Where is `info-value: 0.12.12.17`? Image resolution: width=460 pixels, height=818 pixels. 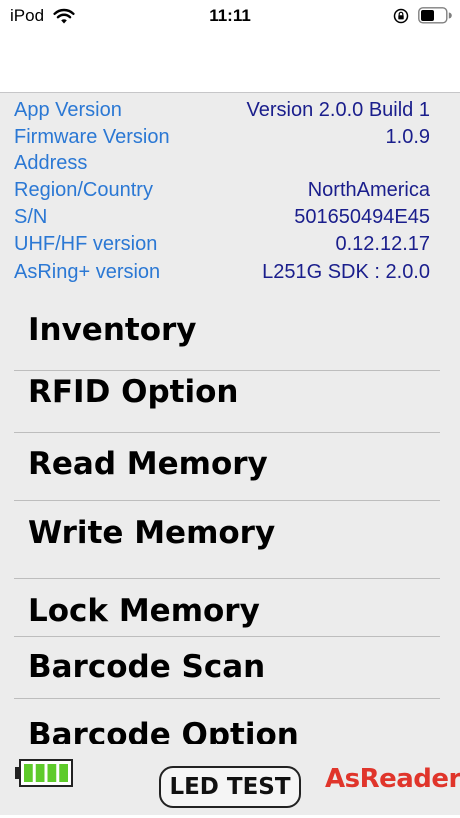
info-value: 0.12.12.17 is located at coordinates (382, 244).